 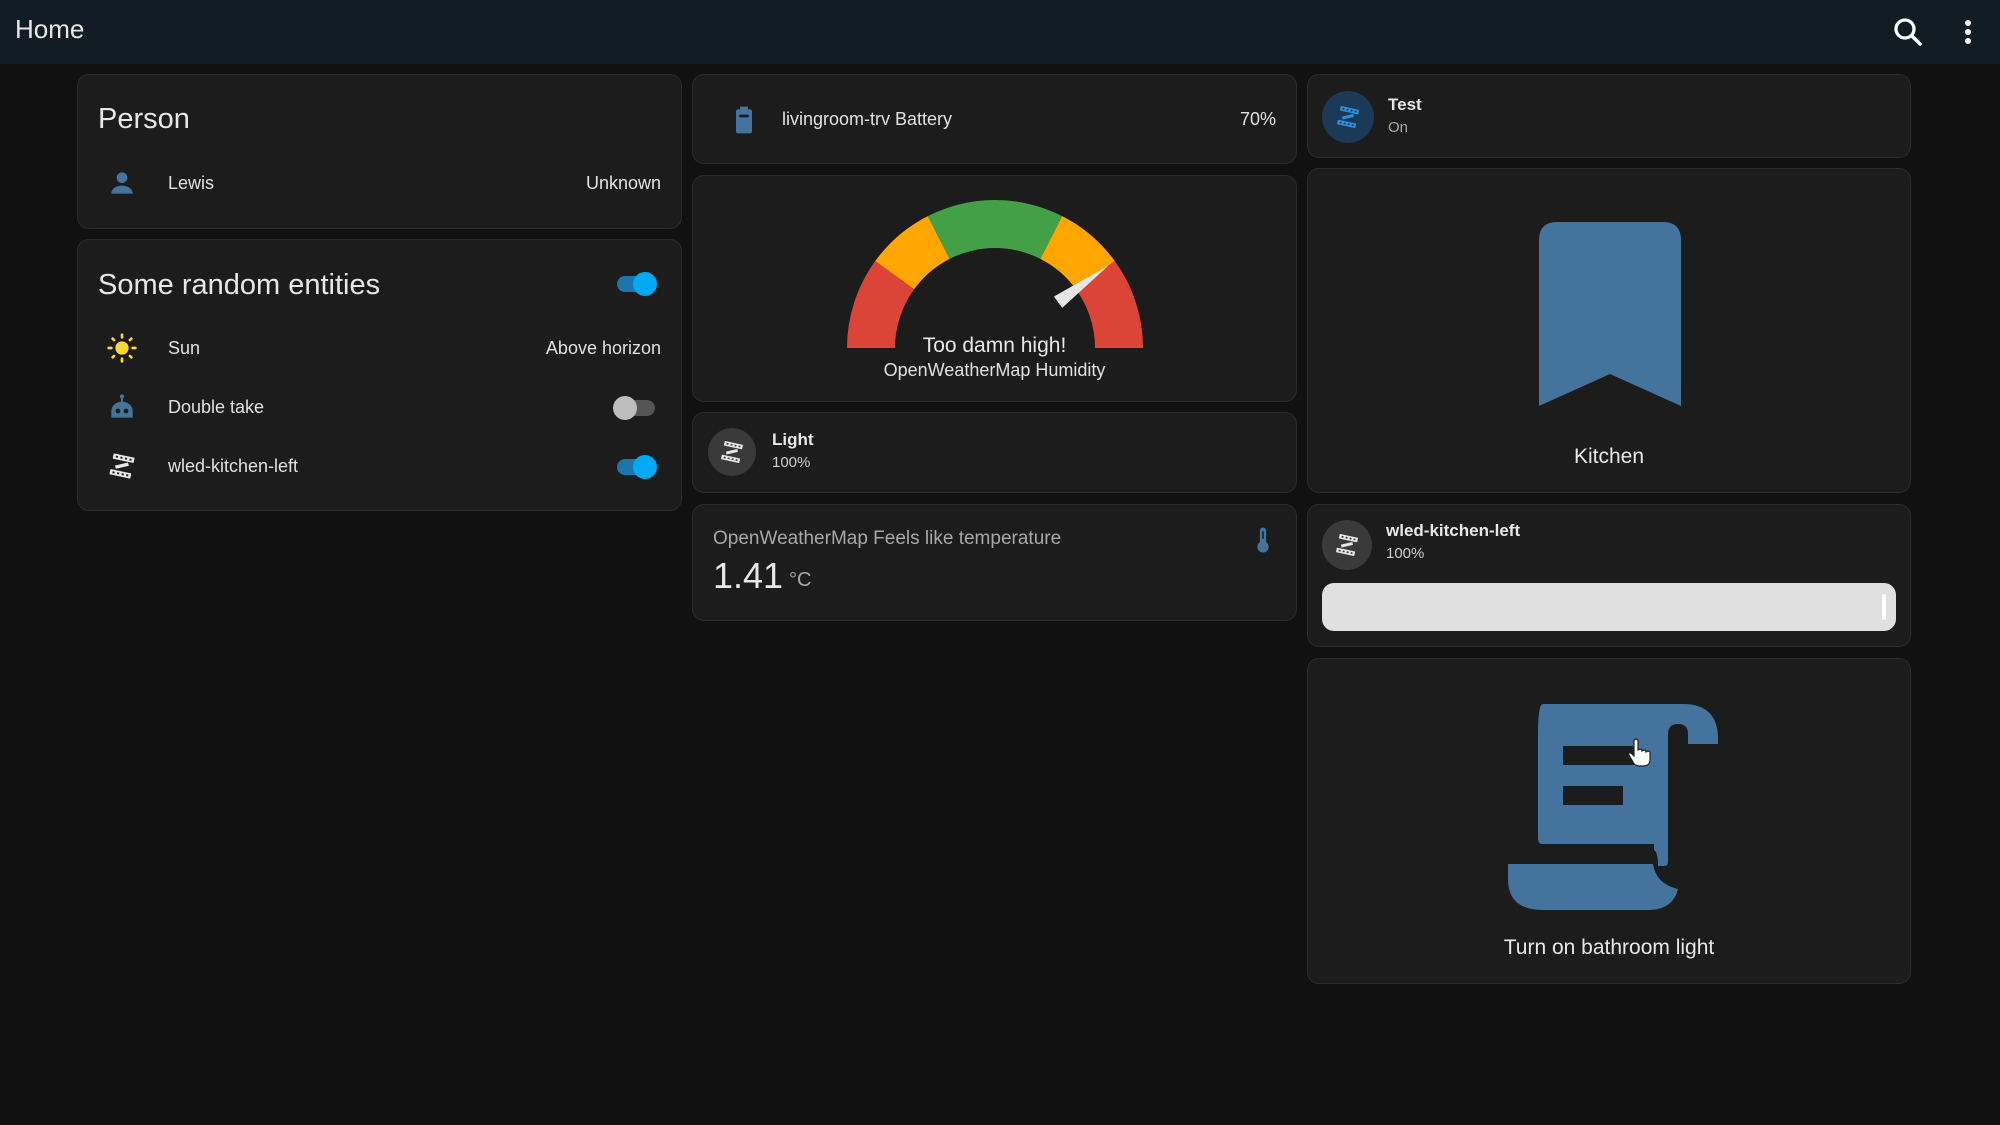 I want to click on humidity-gauge-card: Too damn high! OpenWeatherMap Humidity, so click(x=994, y=288).